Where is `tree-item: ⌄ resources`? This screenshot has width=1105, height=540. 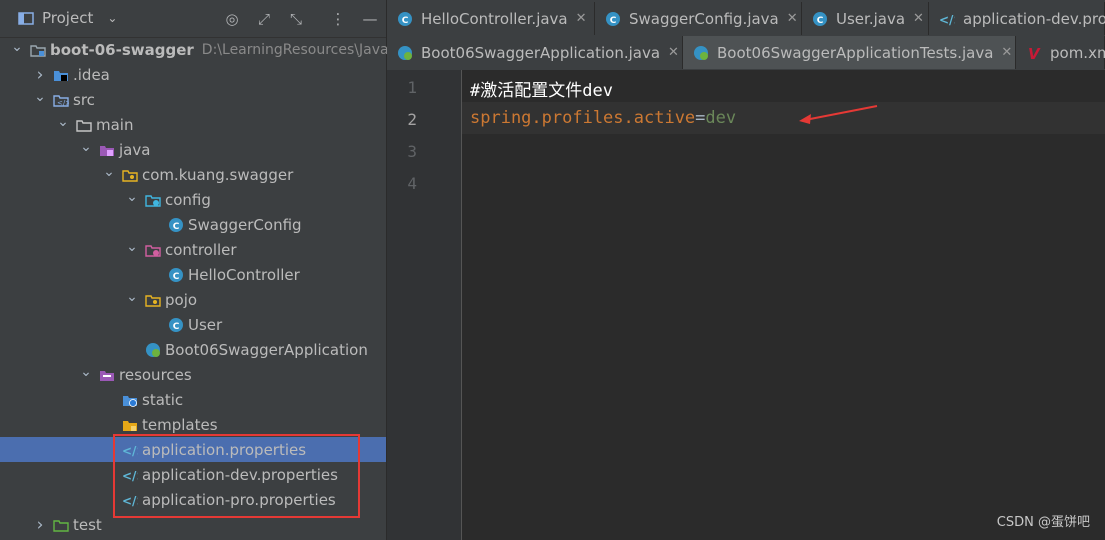
tree-item: ⌄ resources is located at coordinates (193, 374).